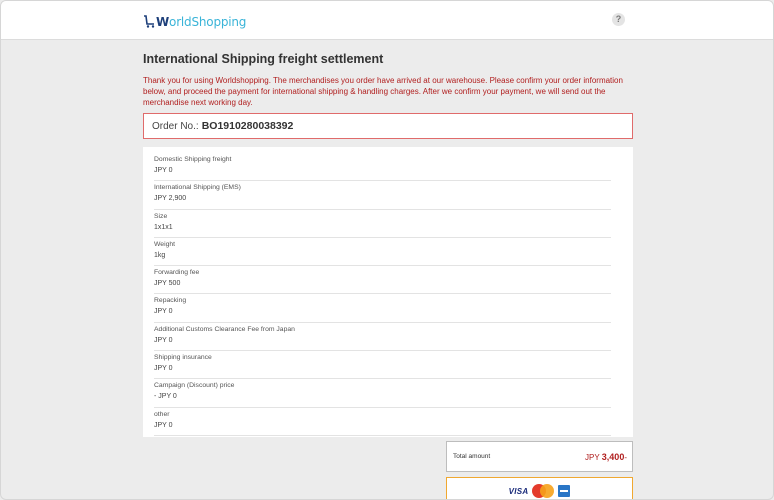 The image size is (774, 500). Describe the element at coordinates (165, 397) in the screenshot. I see `charge-value: - JPY 0` at that location.